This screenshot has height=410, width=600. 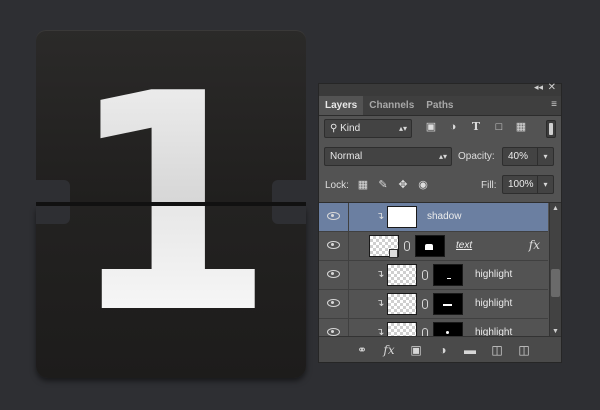 I want to click on tab-layers: Layers, so click(x=341, y=105).